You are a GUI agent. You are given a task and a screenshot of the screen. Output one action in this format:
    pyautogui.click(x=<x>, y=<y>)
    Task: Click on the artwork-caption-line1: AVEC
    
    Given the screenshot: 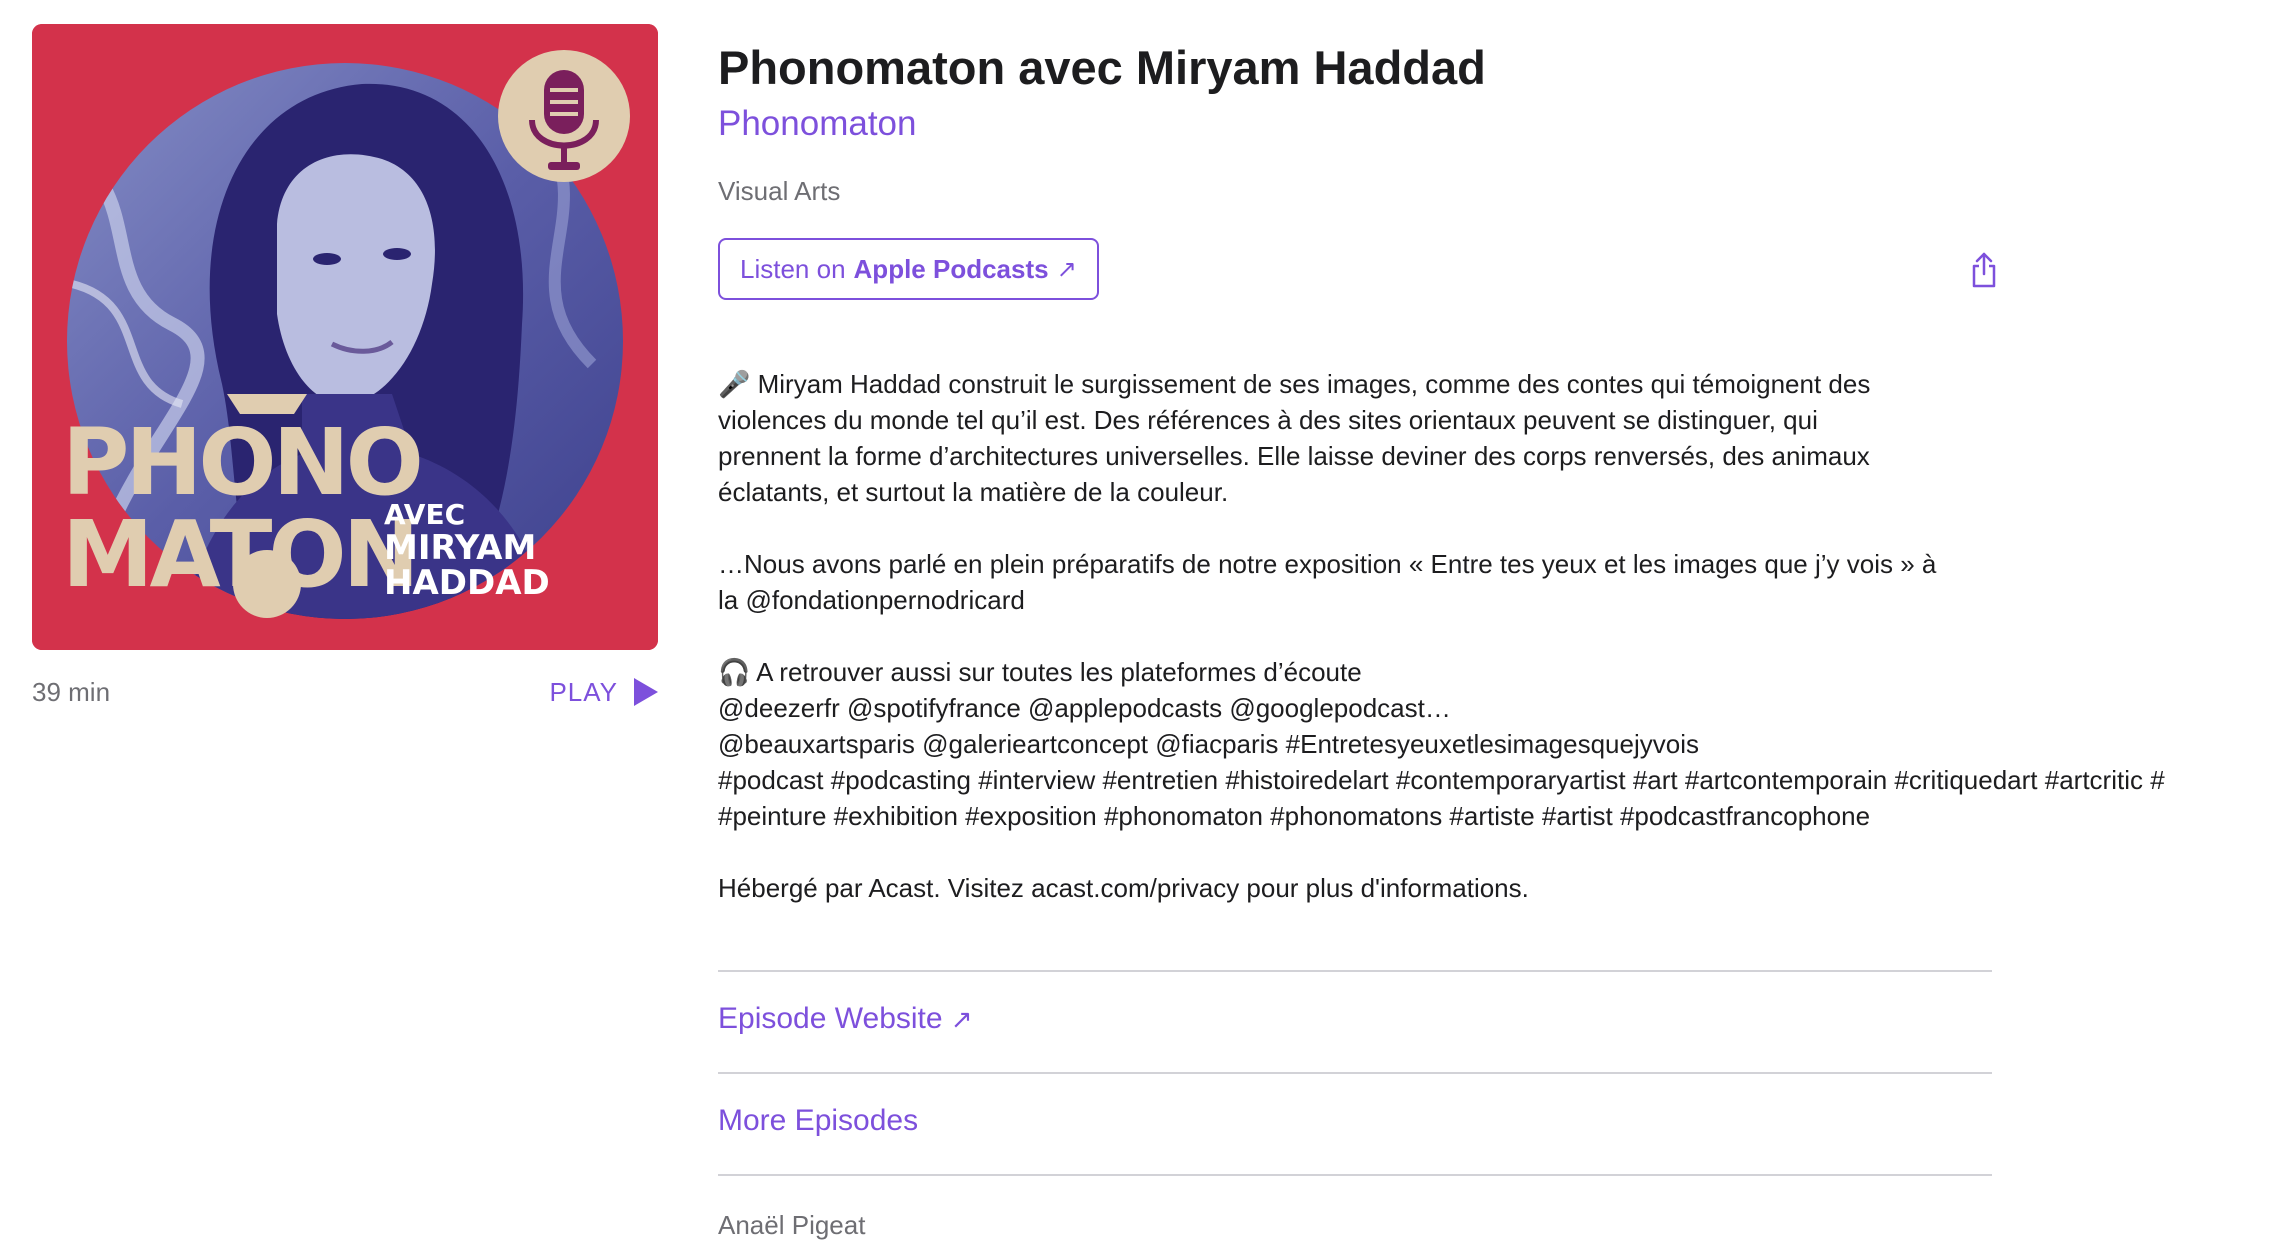 What is the action you would take?
    pyautogui.click(x=424, y=514)
    